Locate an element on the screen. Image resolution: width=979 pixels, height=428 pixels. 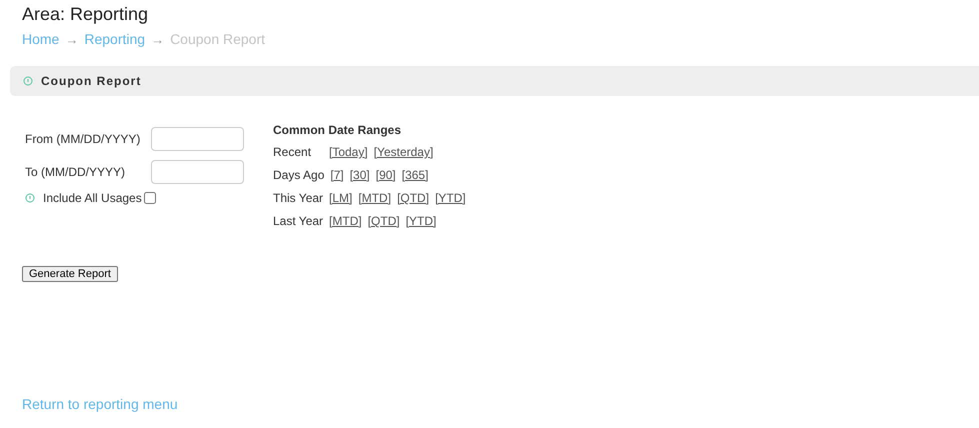
field-label: From (MM/DD/YYYY) is located at coordinates (83, 139).